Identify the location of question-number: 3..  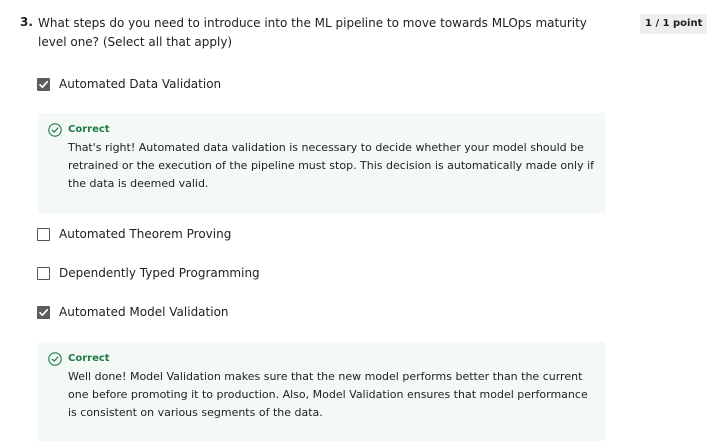
(26, 22).